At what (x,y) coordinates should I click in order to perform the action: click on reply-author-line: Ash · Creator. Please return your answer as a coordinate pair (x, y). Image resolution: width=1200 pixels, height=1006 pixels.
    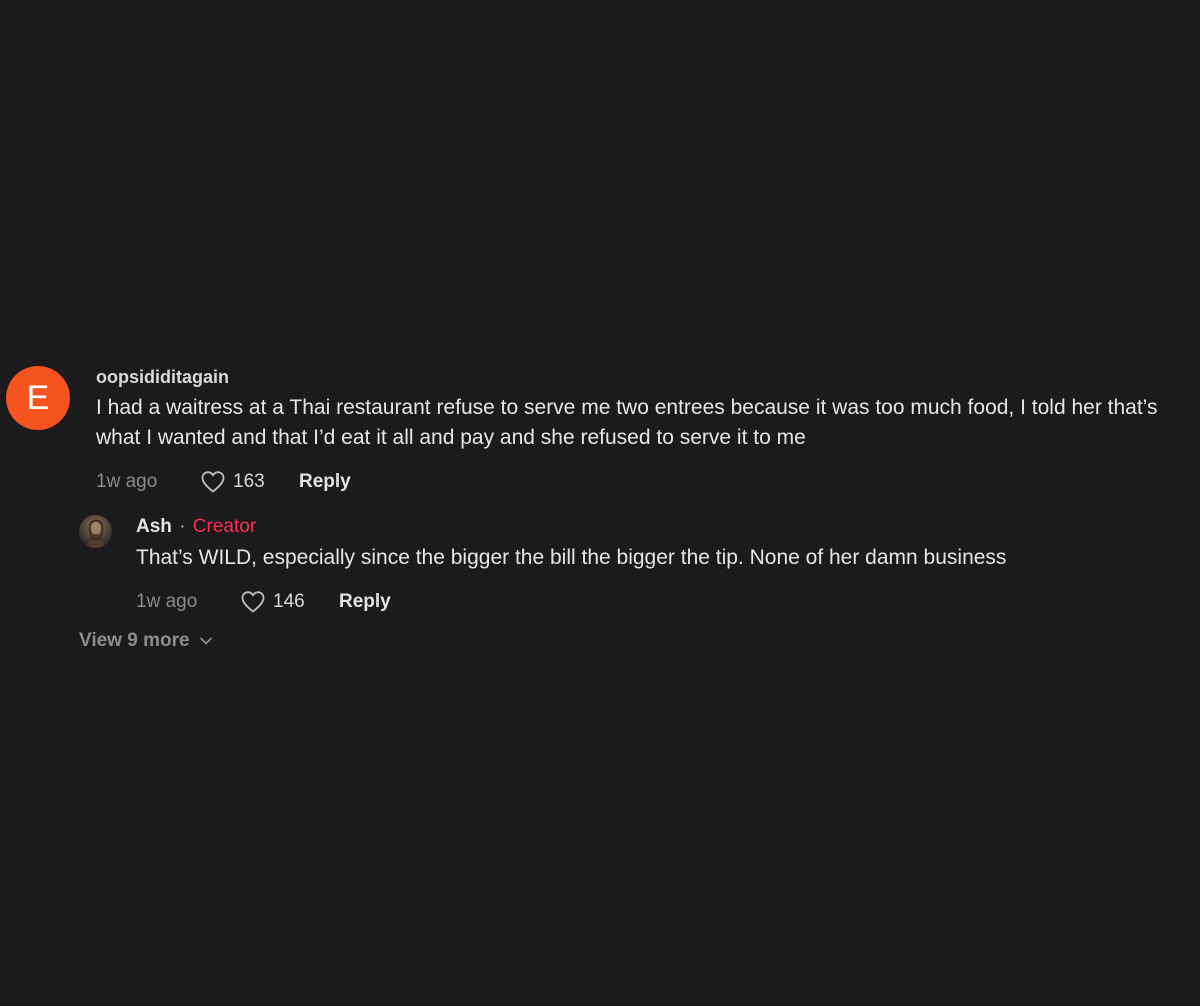
    Looking at the image, I should click on (656, 527).